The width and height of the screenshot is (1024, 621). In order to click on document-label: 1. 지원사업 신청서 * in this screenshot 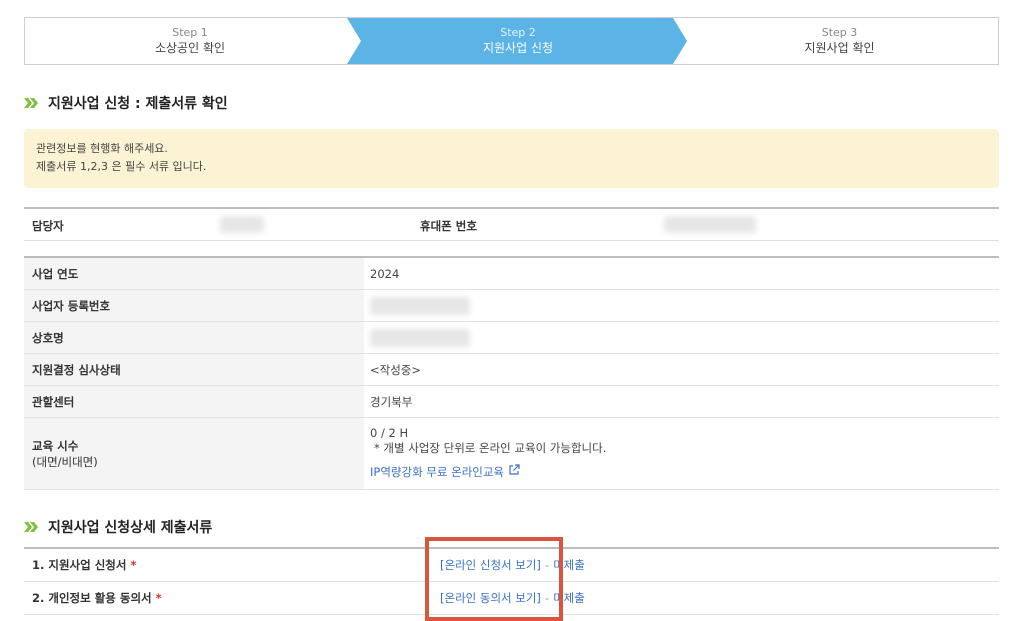, I will do `click(84, 565)`.